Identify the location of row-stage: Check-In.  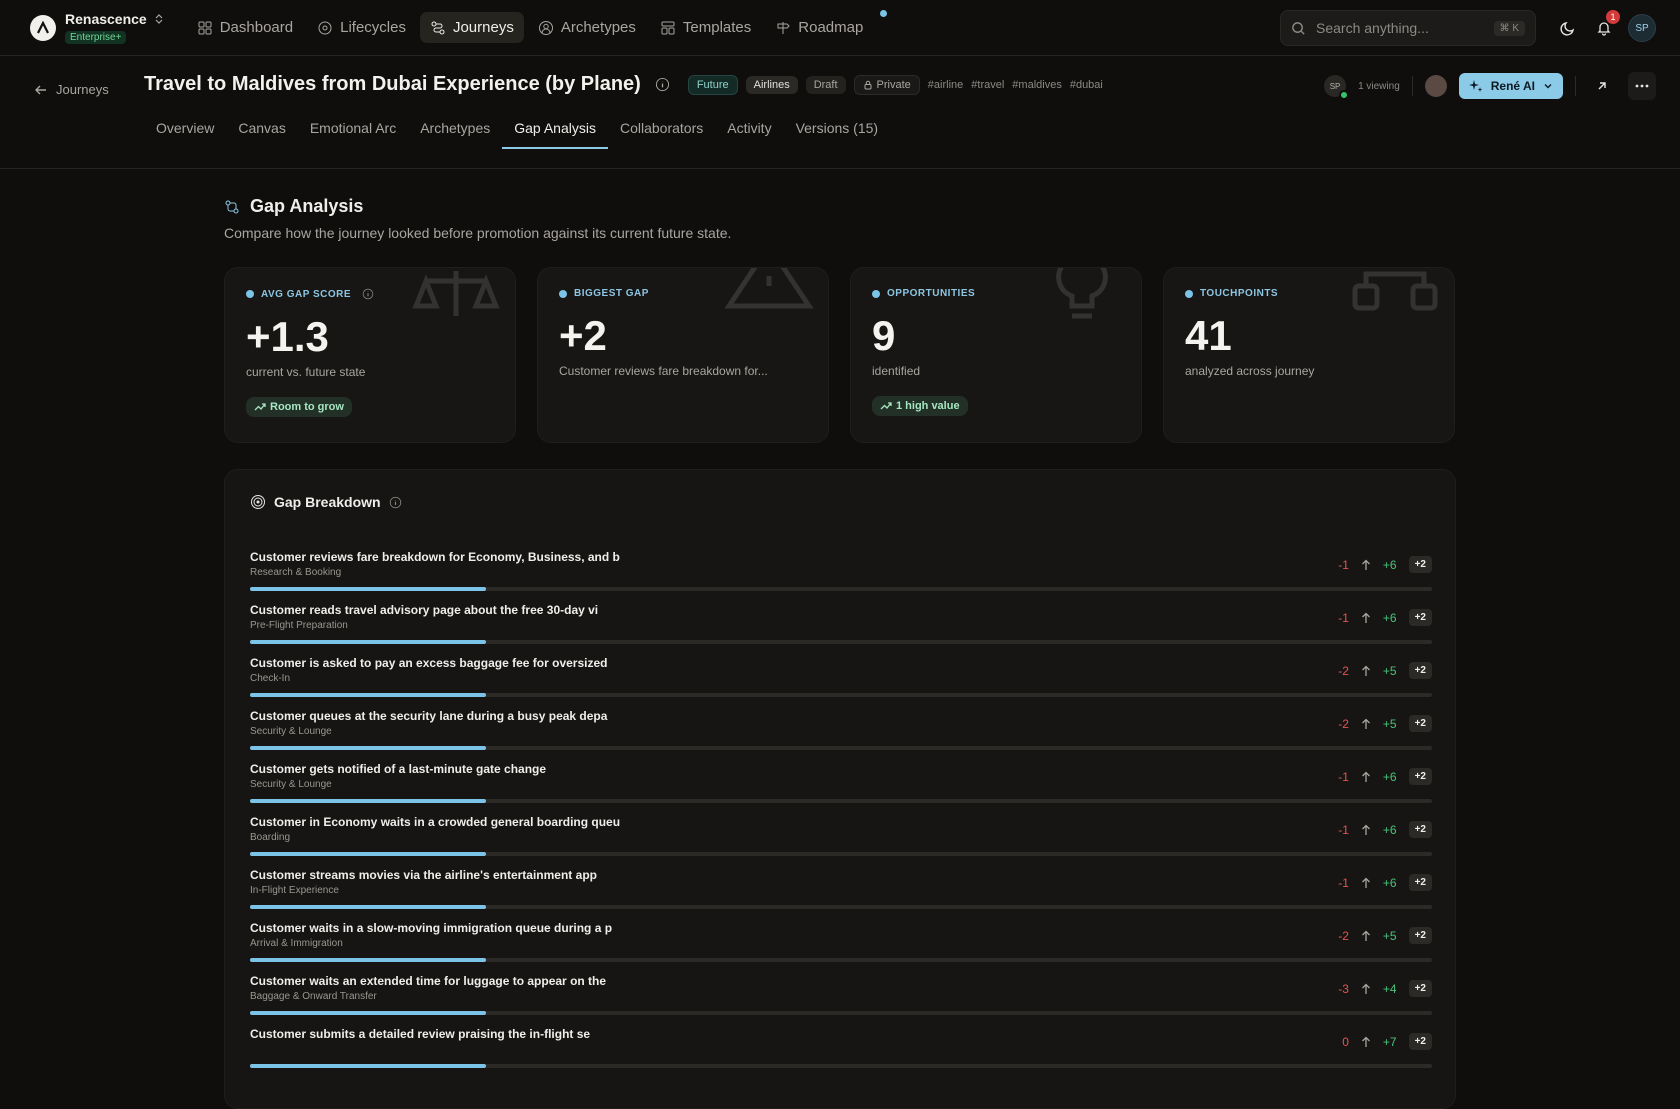
(270, 678).